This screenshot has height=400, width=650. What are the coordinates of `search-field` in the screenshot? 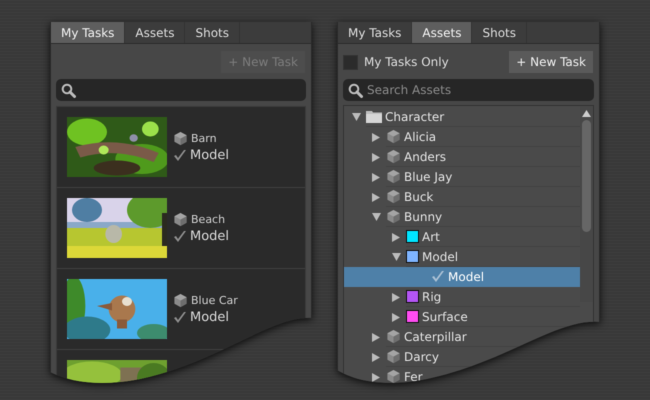 It's located at (181, 90).